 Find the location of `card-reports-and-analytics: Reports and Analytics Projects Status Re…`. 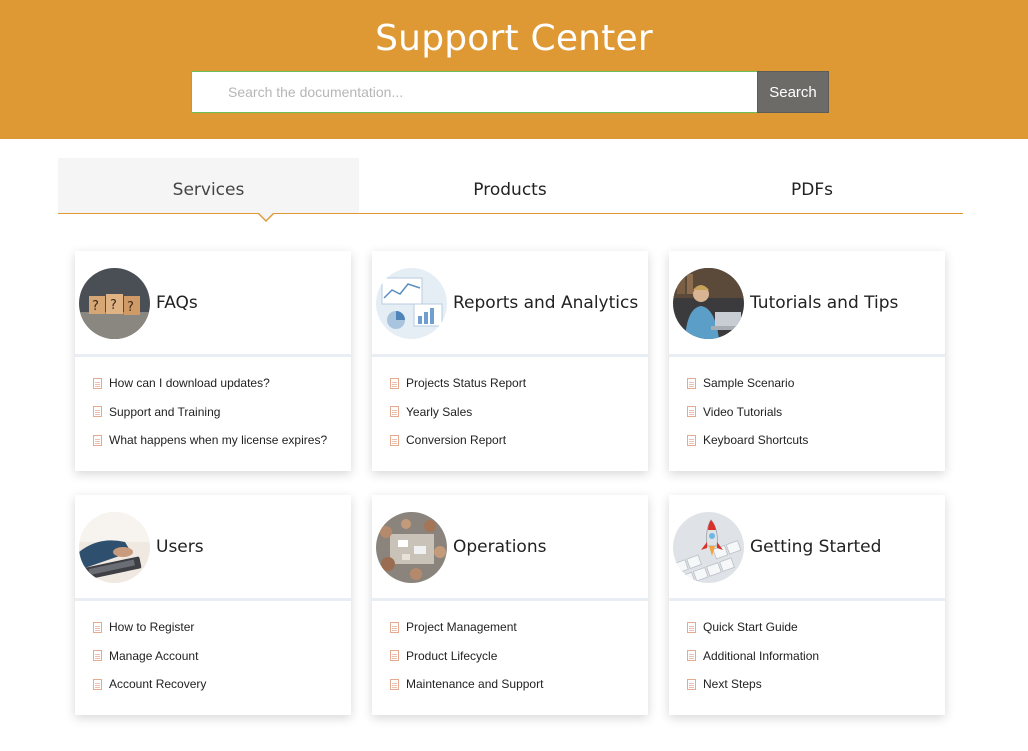

card-reports-and-analytics: Reports and Analytics Projects Status Re… is located at coordinates (510, 361).